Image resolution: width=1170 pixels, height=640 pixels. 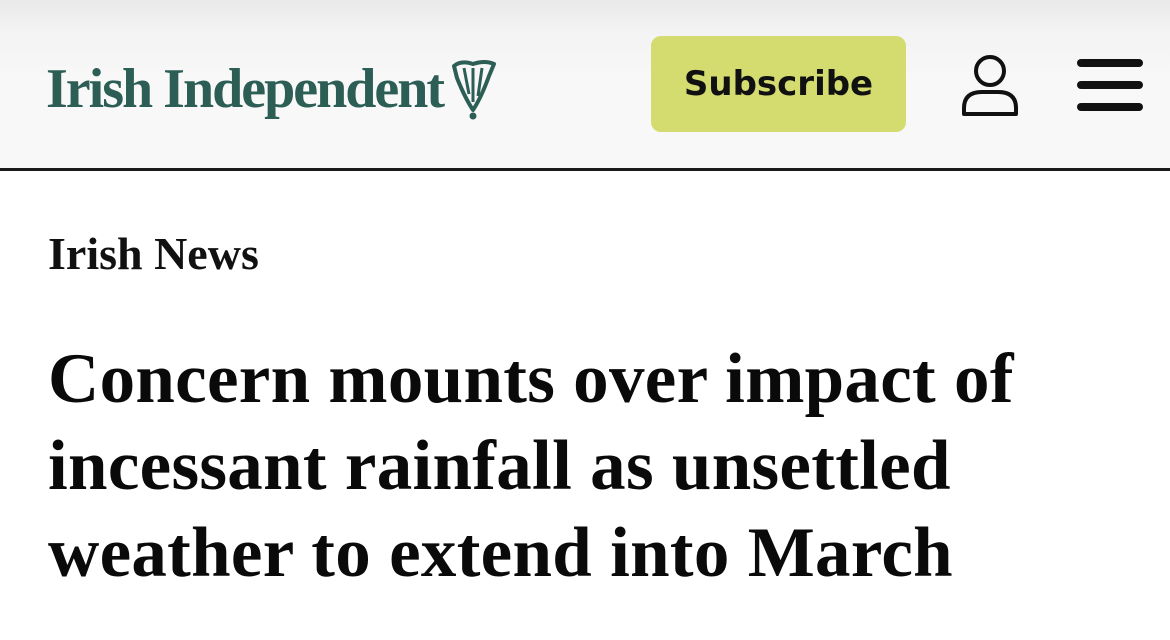 I want to click on user-icon, so click(x=990, y=85).